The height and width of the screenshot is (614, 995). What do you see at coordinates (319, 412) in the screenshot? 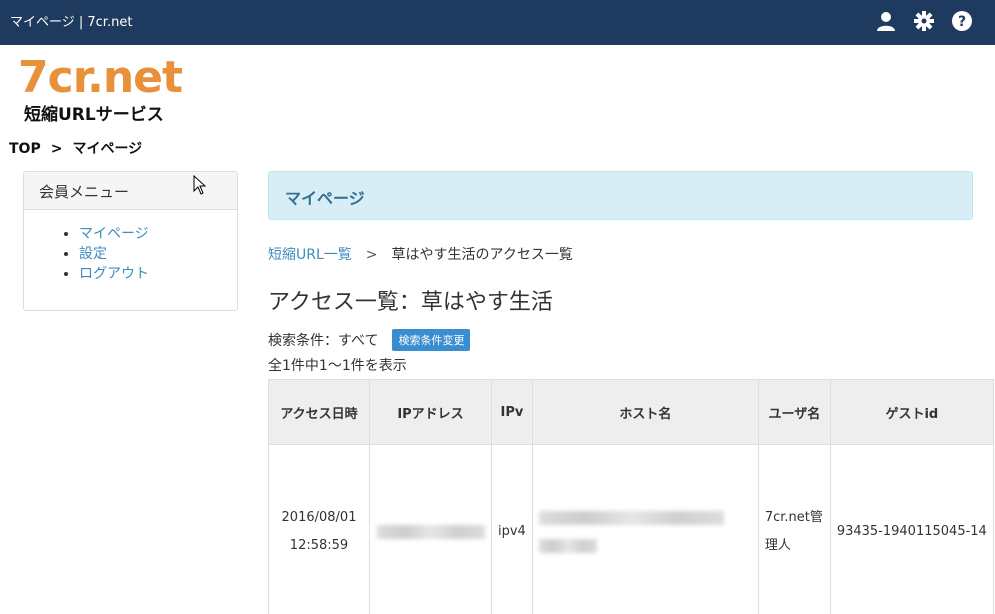
I see `col-access-time: アクセス日時` at bounding box center [319, 412].